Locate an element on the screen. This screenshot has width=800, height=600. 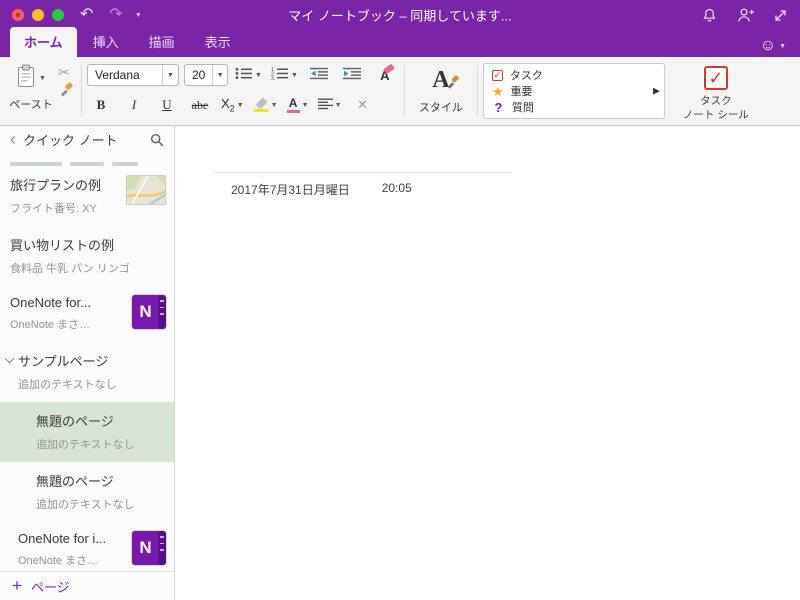
page-subtitle: フライト番号: XY is located at coordinates (53, 209).